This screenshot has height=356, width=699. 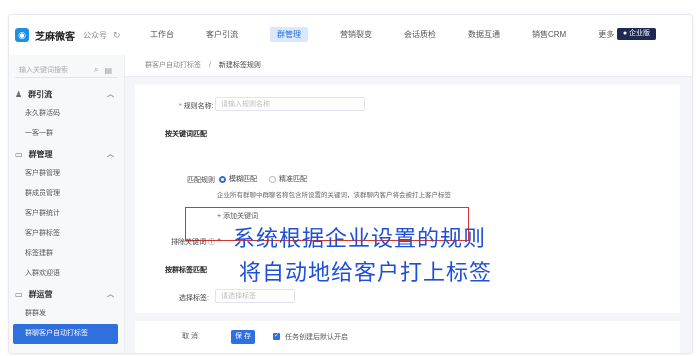 I want to click on sidebar-item-group-broadcast: 群群发, so click(x=66, y=314).